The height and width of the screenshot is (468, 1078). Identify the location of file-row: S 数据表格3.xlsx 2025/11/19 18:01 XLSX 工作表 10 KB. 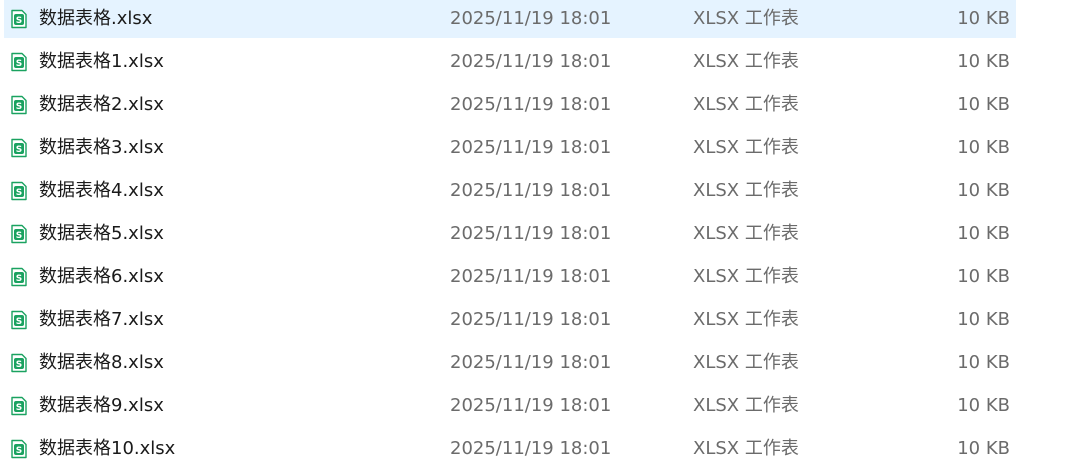
(510, 148).